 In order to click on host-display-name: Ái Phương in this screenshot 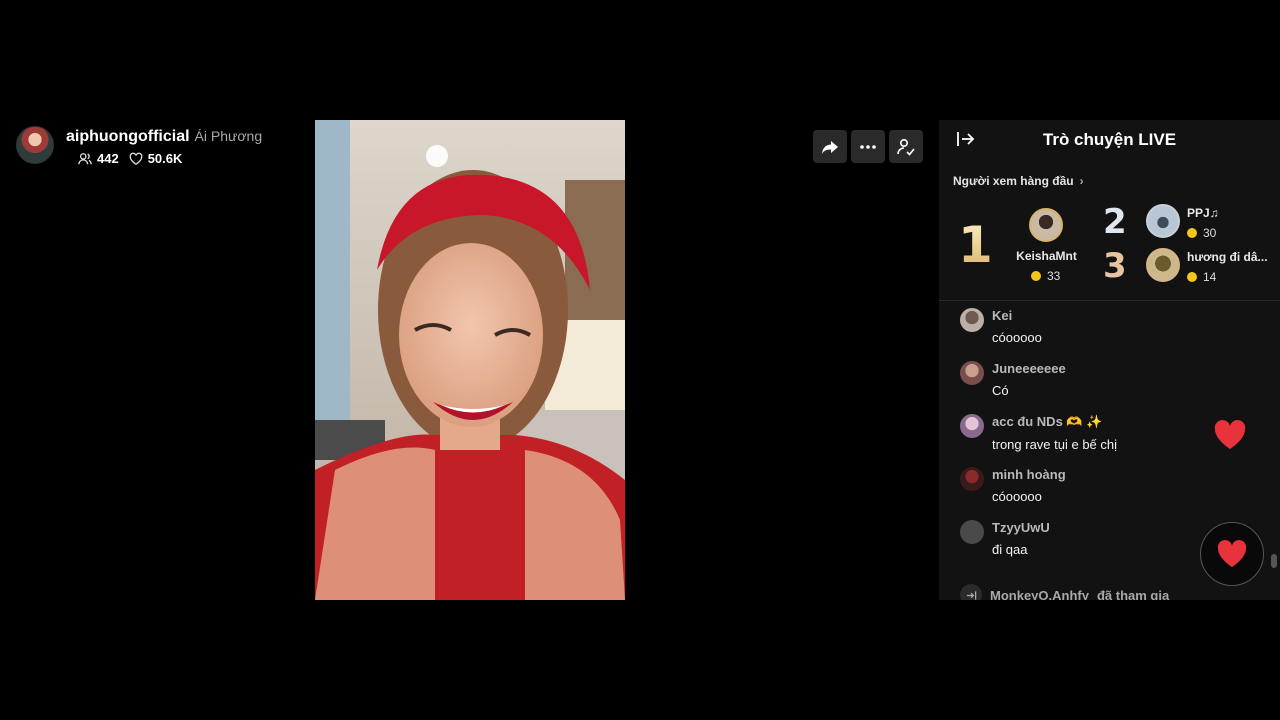, I will do `click(228, 136)`.